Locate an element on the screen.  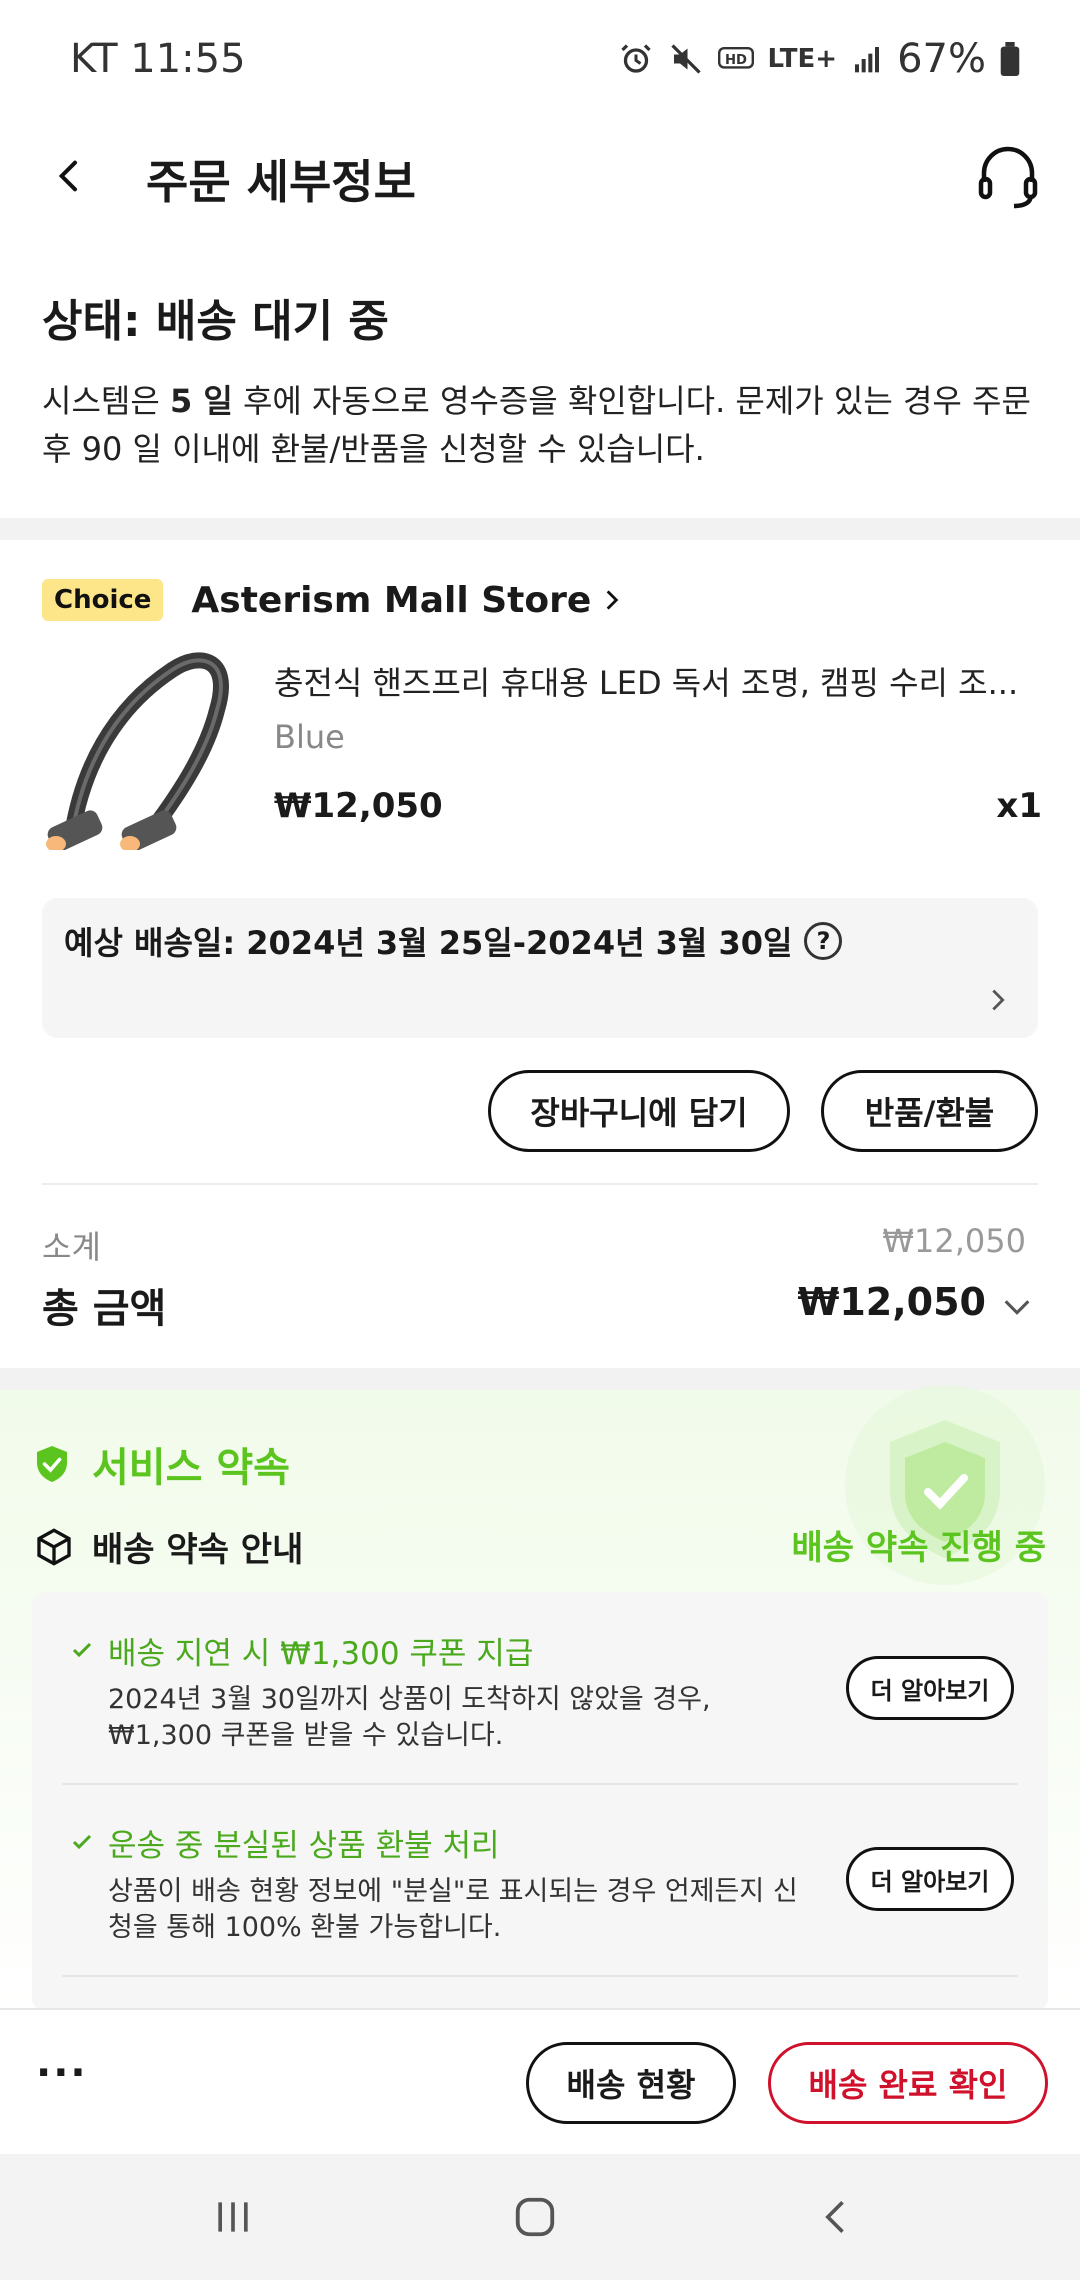
battery-icon is located at coordinates (1010, 59).